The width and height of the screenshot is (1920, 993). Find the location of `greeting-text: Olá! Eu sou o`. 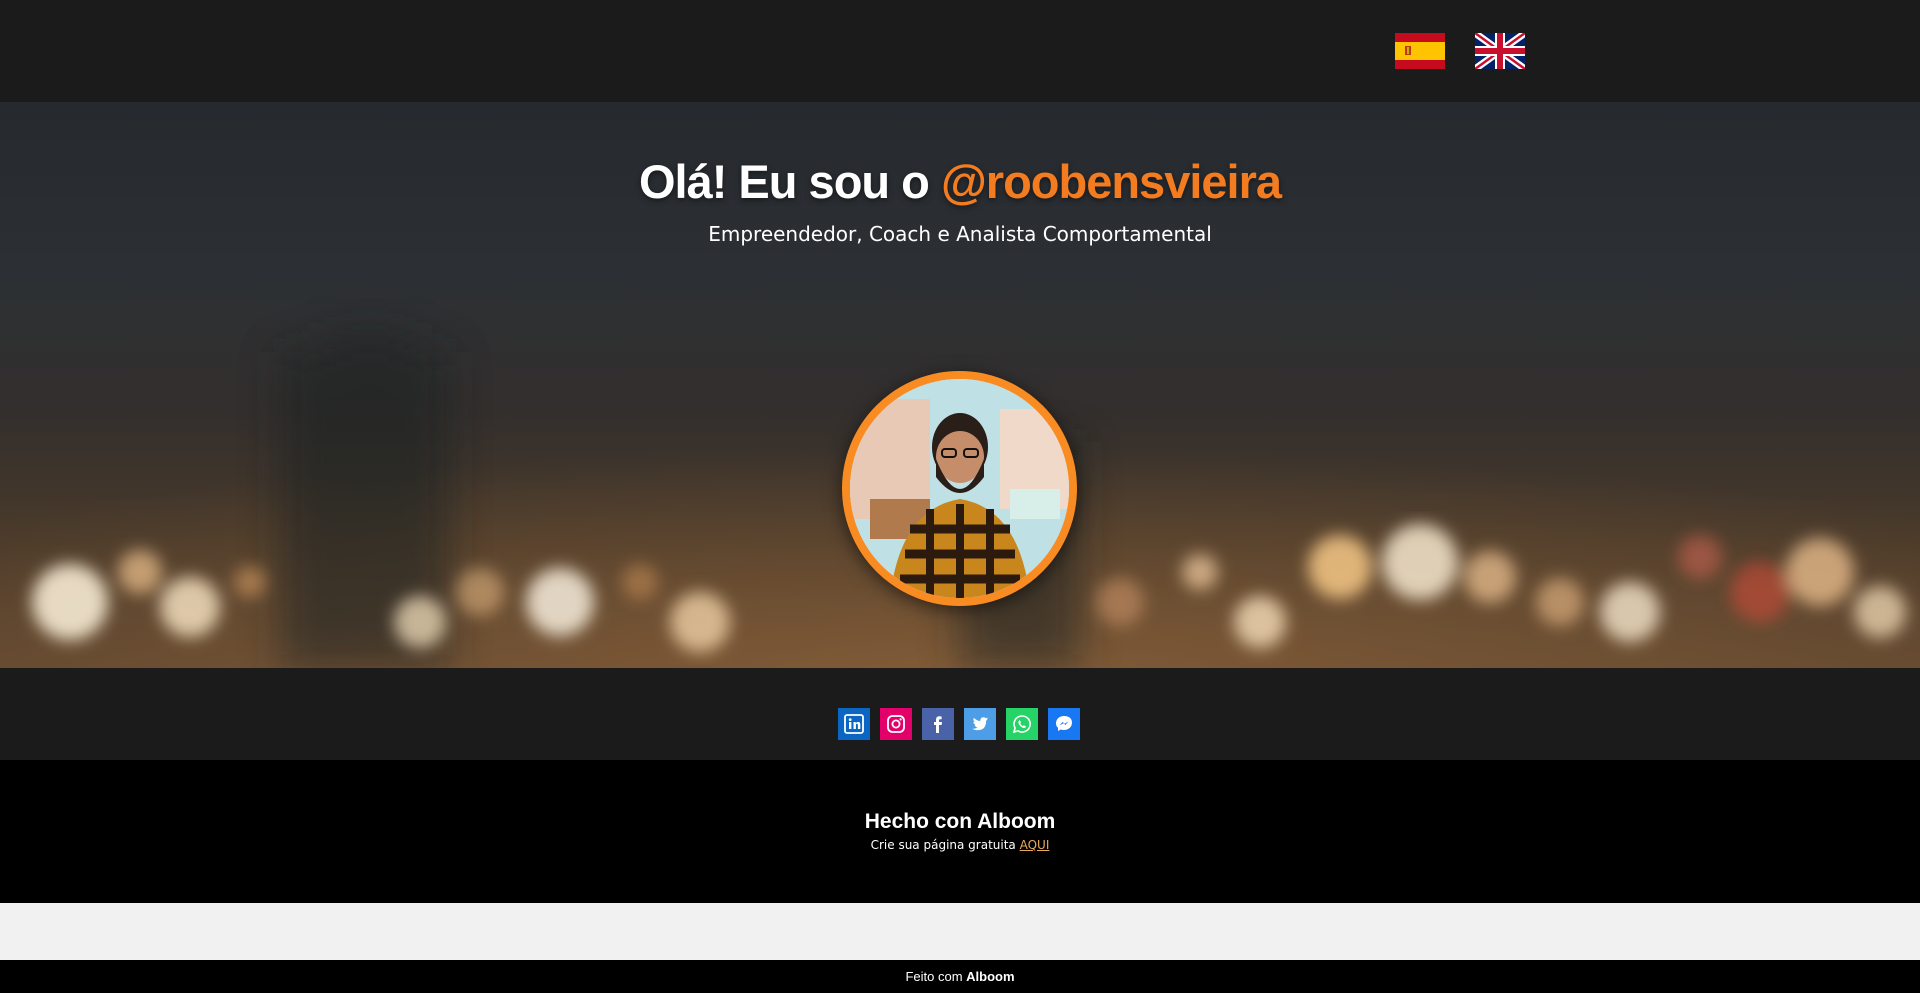

greeting-text: Olá! Eu sou o is located at coordinates (784, 181).